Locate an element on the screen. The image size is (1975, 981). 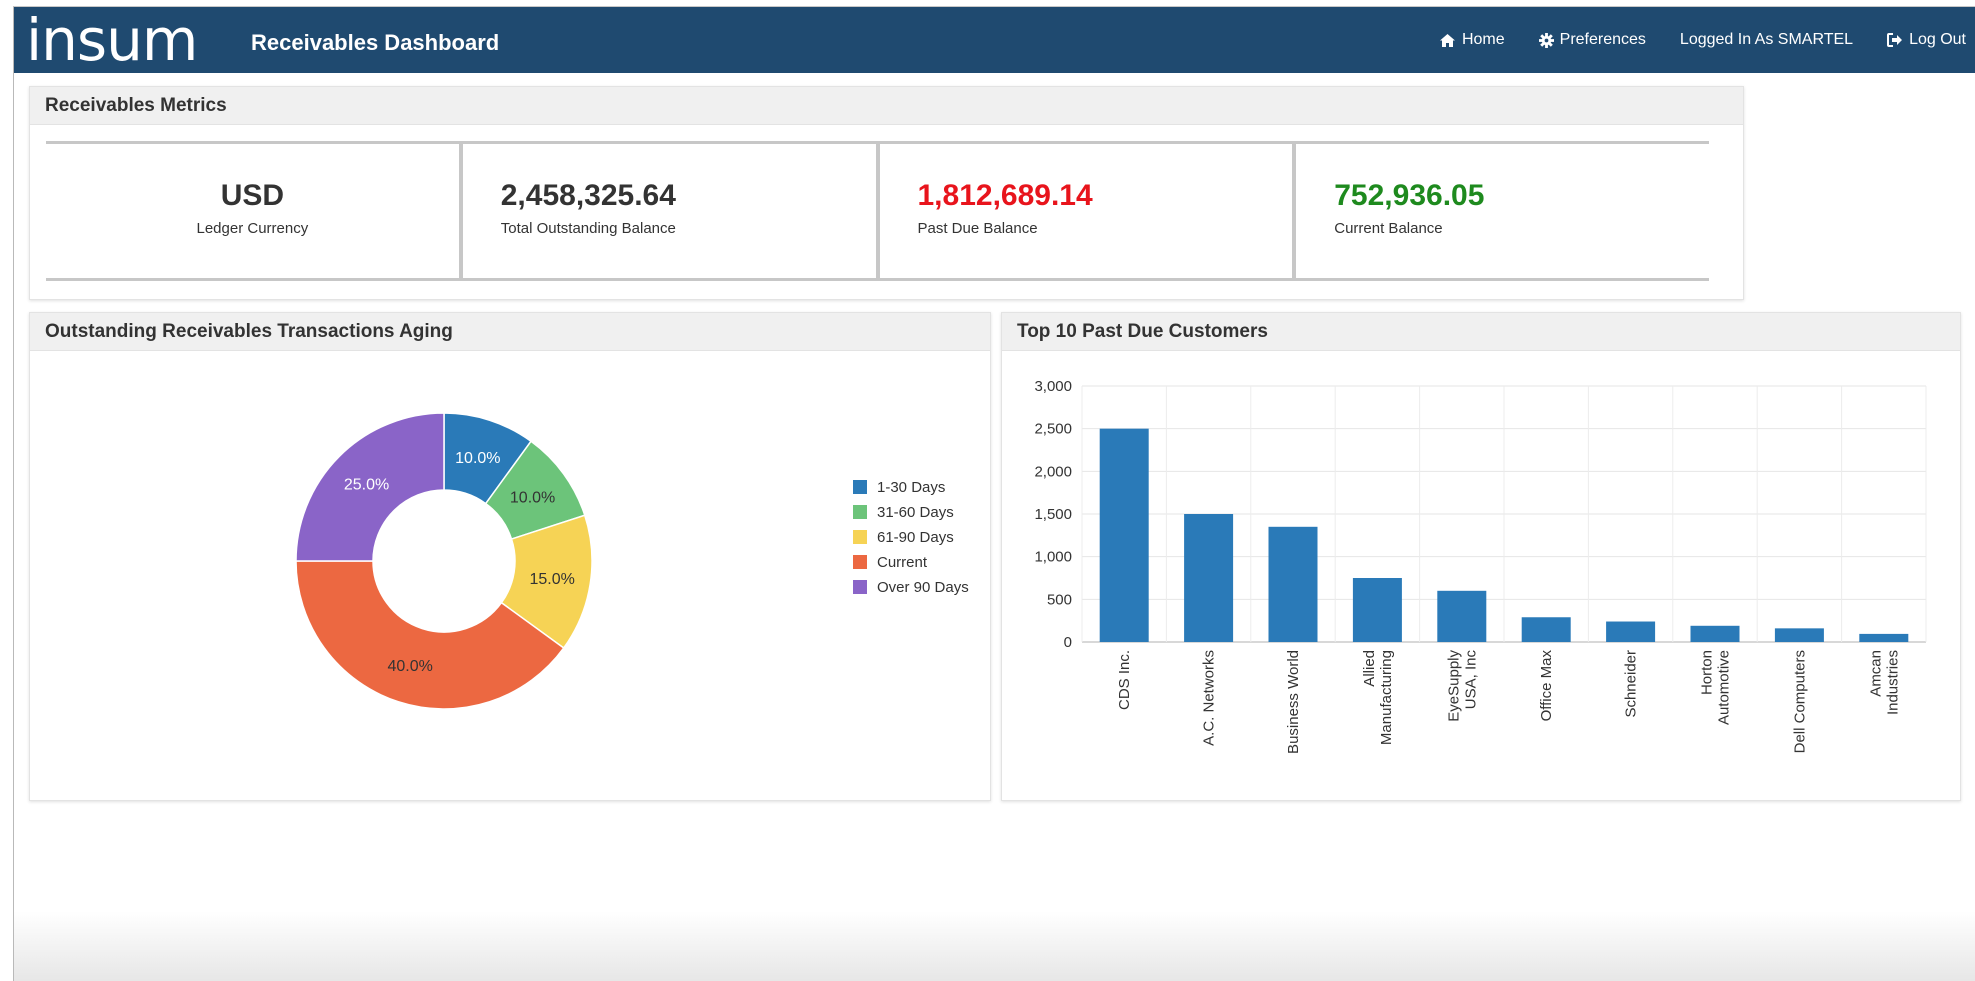
x-tick-label: Business World is located at coordinates (1293, 702).